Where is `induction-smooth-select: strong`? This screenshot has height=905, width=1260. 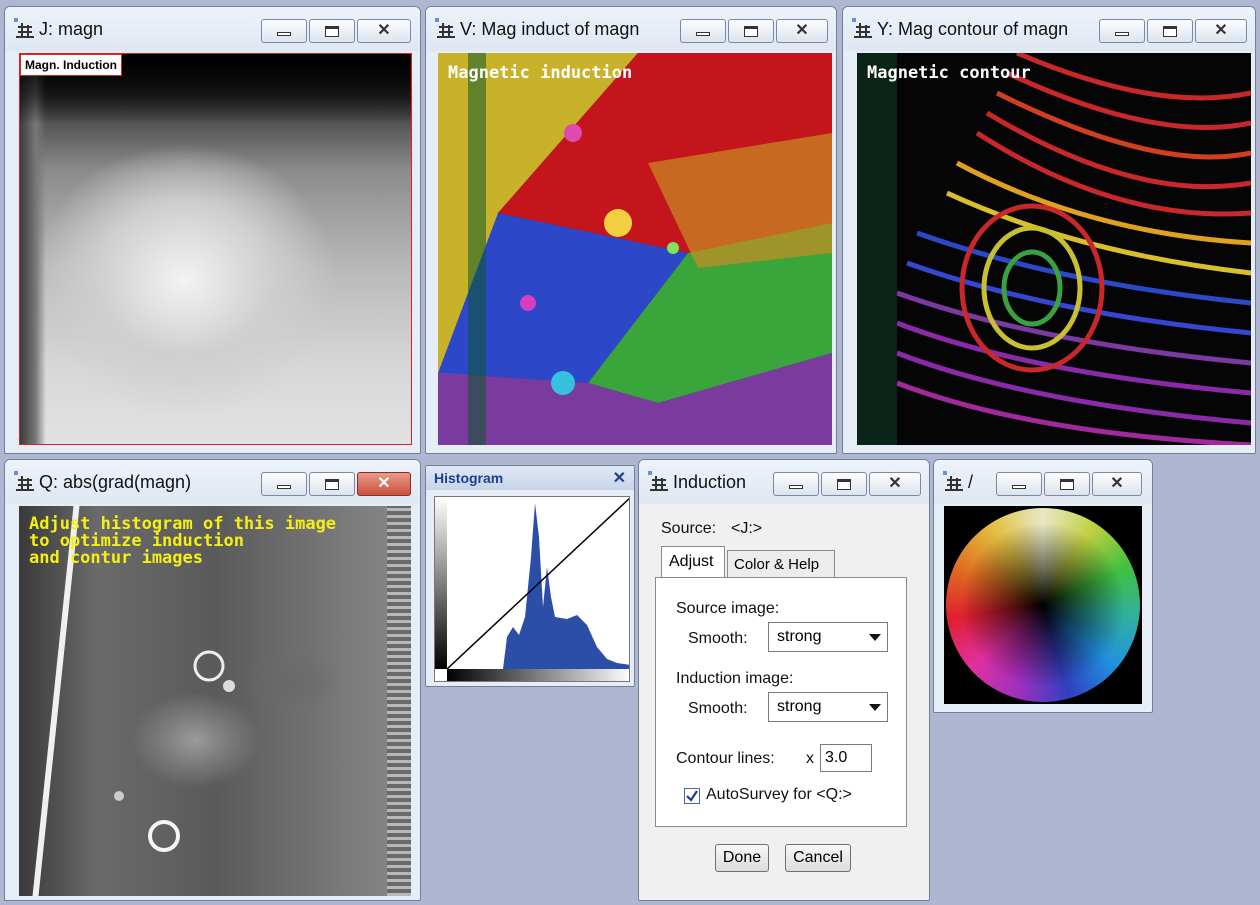
induction-smooth-select: strong is located at coordinates (828, 707).